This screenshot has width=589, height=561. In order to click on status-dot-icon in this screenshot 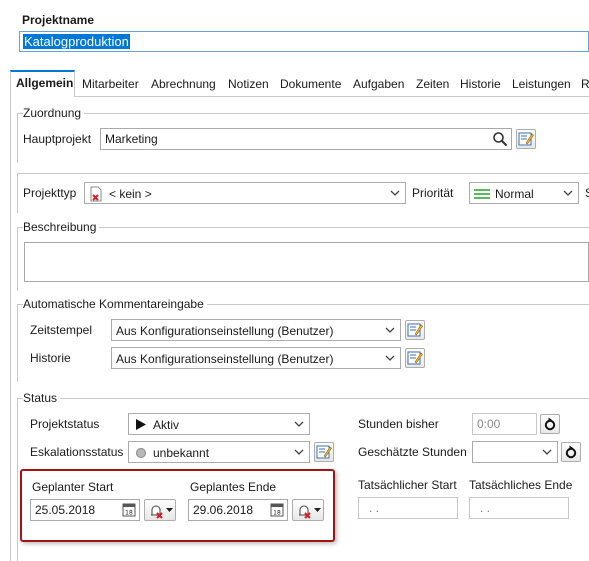, I will do `click(141, 454)`.